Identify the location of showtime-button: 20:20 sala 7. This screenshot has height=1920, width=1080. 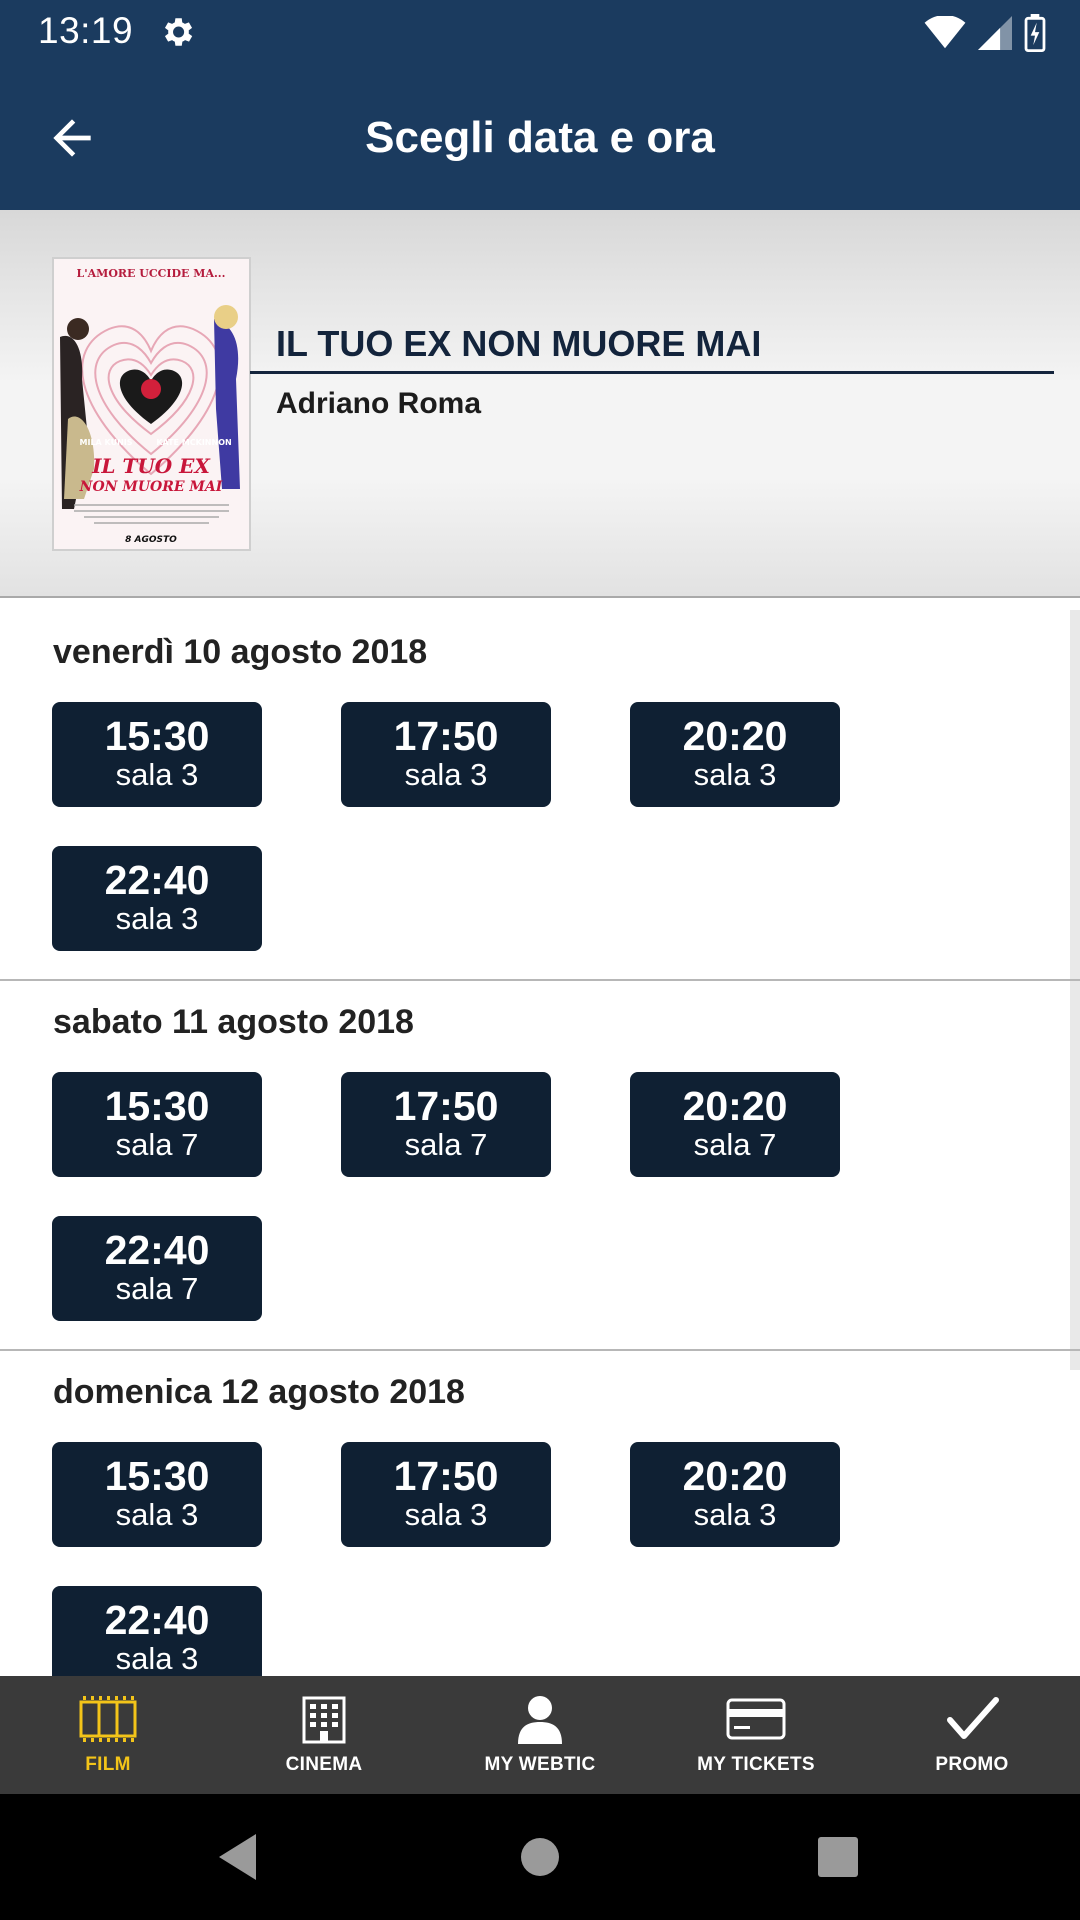
(735, 1124).